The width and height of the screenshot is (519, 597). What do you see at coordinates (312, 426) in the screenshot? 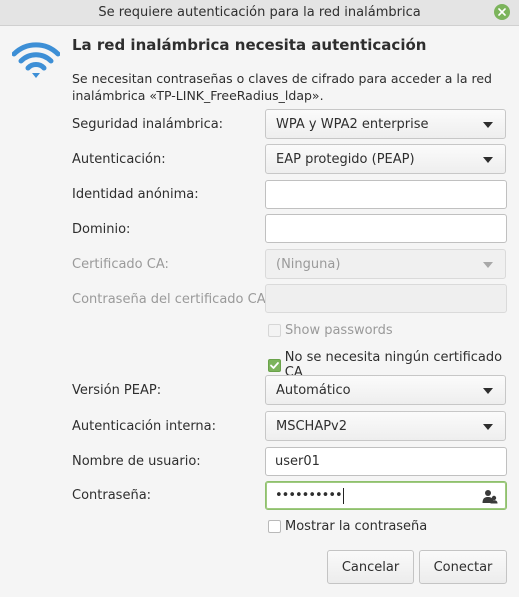
I see `inner-auth-value: MSCHAPv2` at bounding box center [312, 426].